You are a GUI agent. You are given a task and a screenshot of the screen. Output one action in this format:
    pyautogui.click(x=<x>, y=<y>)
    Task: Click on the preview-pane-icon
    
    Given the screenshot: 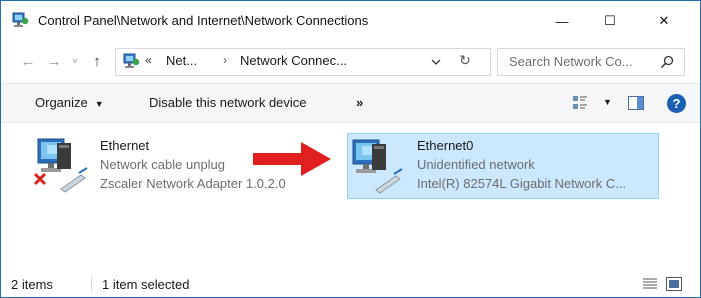 What is the action you would take?
    pyautogui.click(x=636, y=103)
    